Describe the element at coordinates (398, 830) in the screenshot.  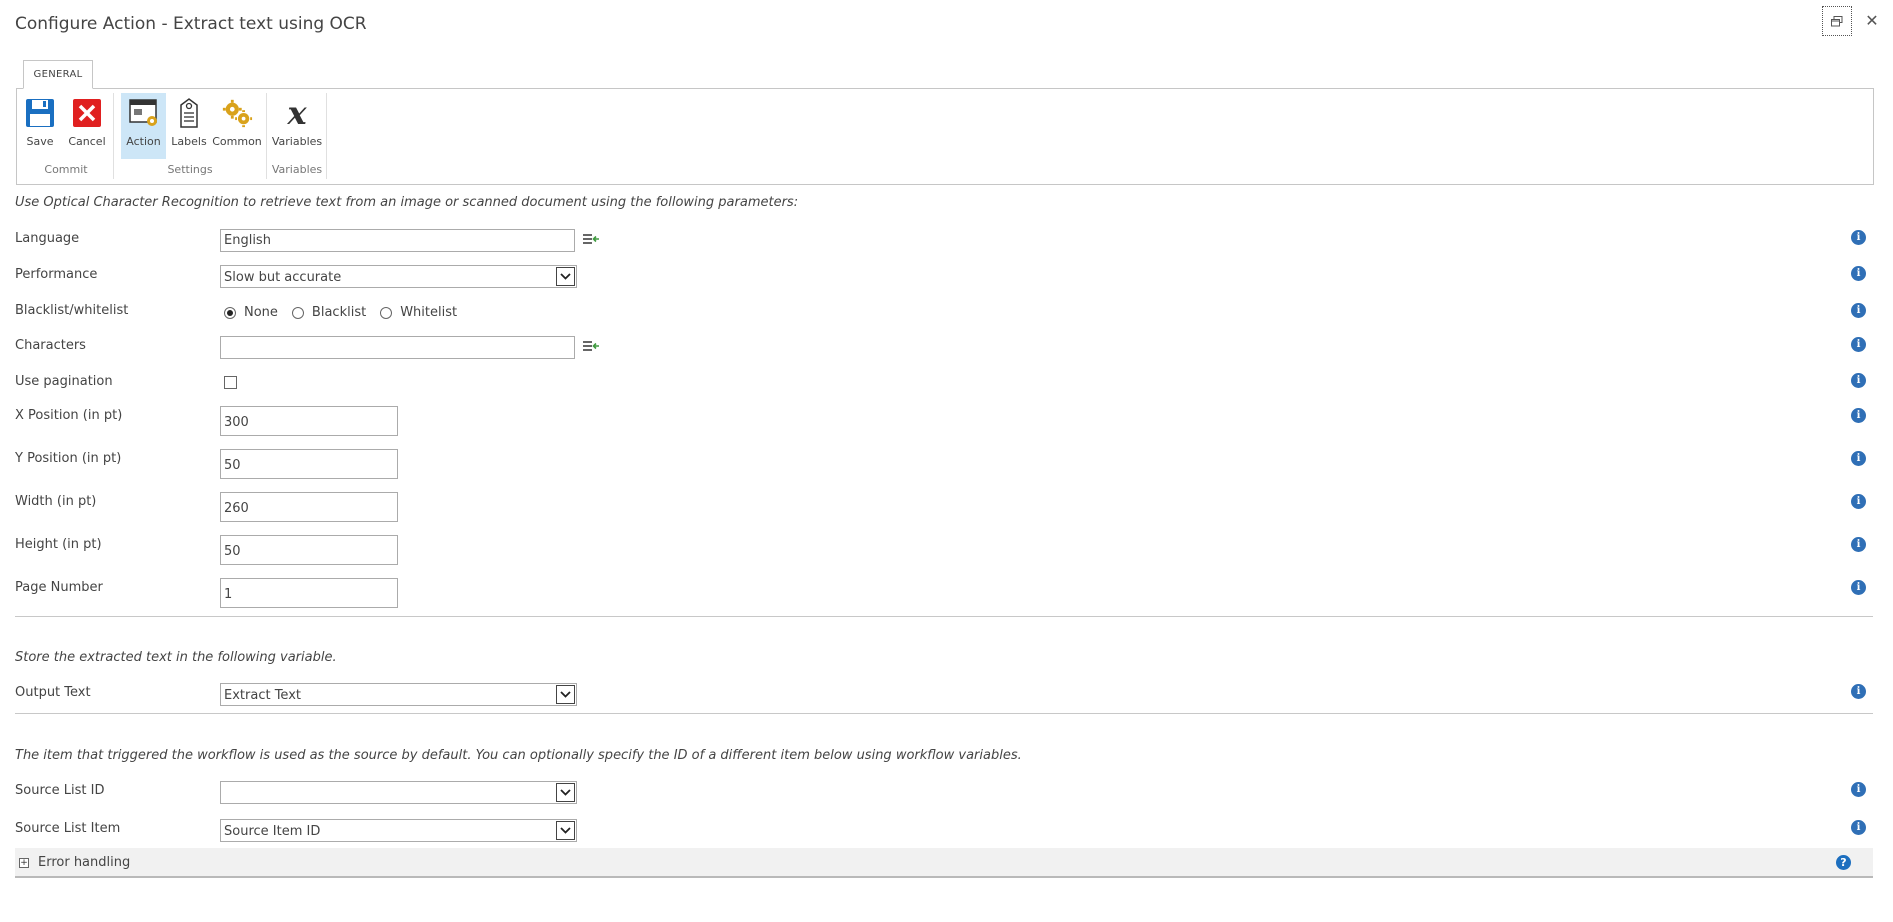
I see `source-list-item-select: Source Item ID` at that location.